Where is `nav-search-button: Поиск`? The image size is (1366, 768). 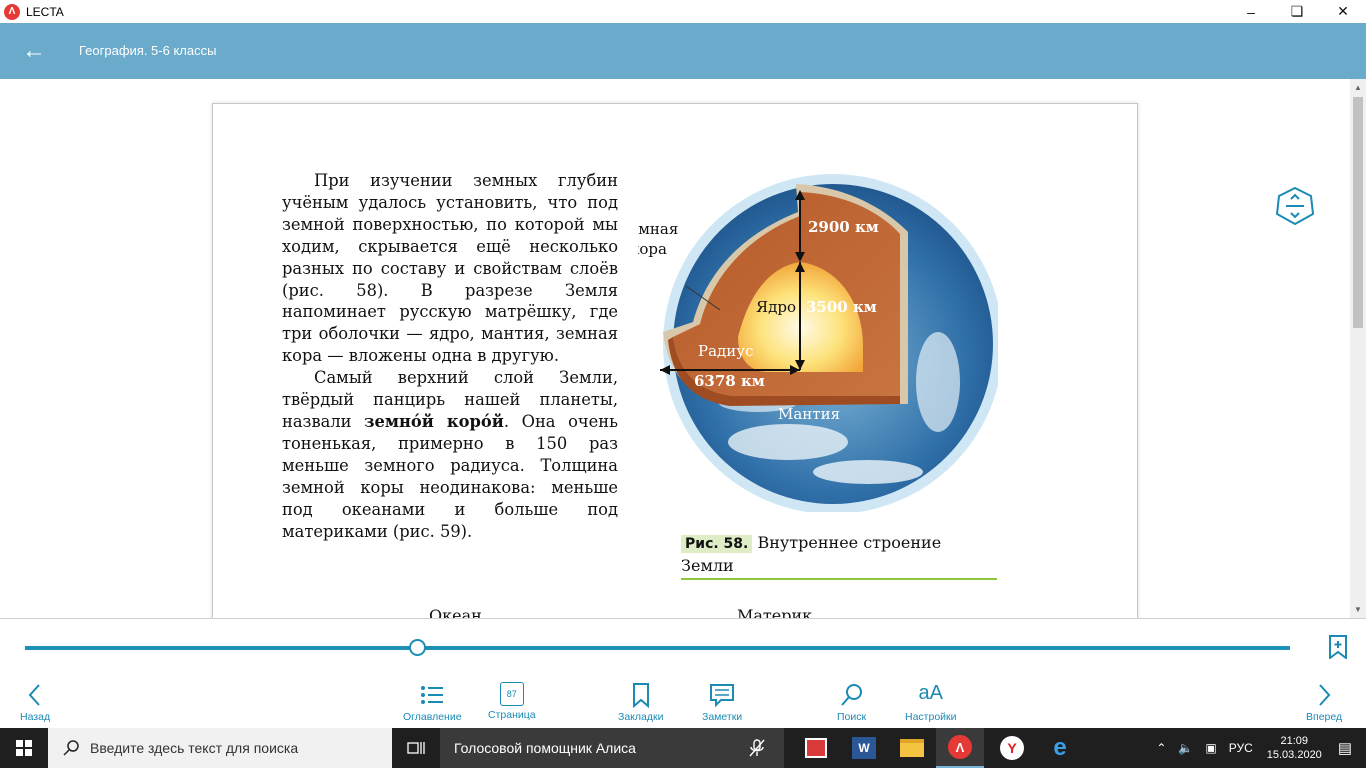
nav-search-button: Поиск is located at coordinates (851, 702).